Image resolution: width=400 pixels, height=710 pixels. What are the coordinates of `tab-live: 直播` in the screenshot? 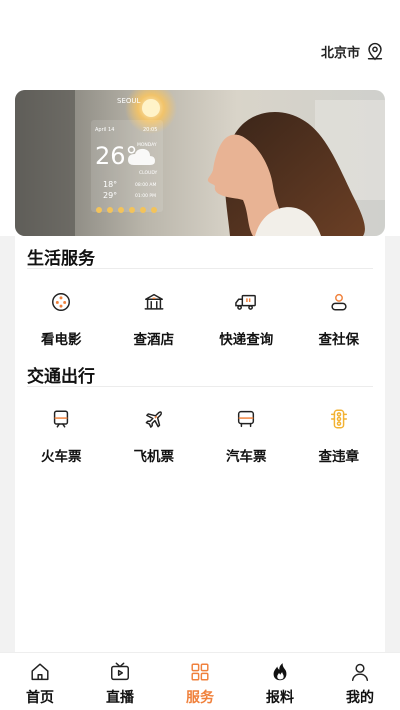 It's located at (120, 681).